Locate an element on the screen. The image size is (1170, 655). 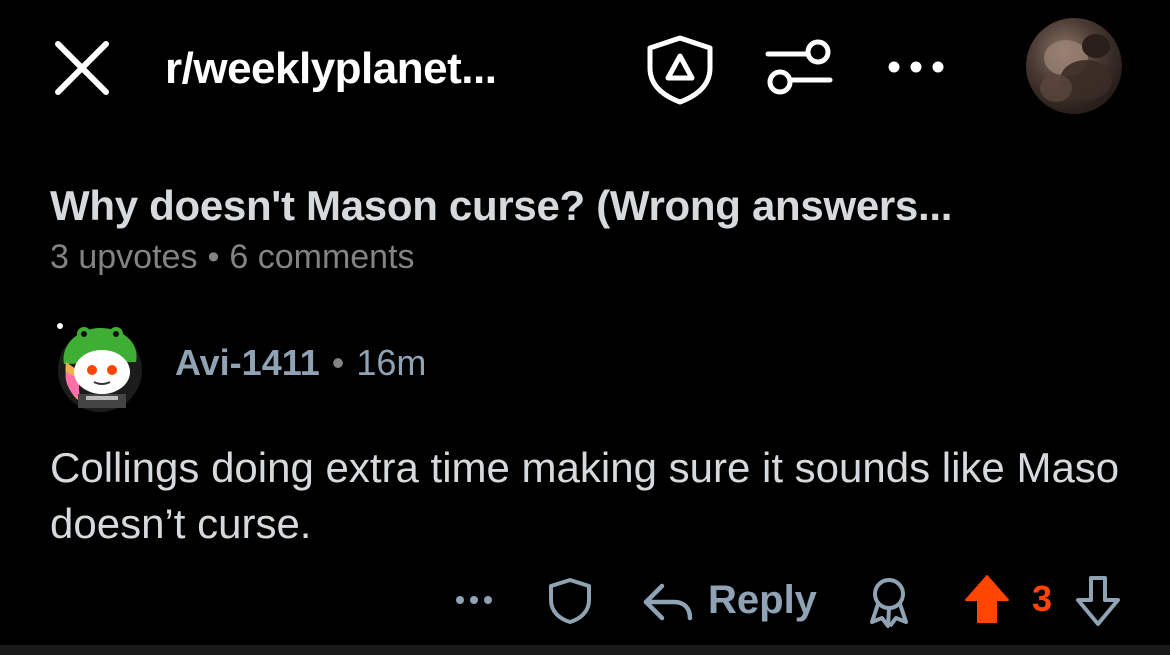
shield-icon is located at coordinates (570, 601).